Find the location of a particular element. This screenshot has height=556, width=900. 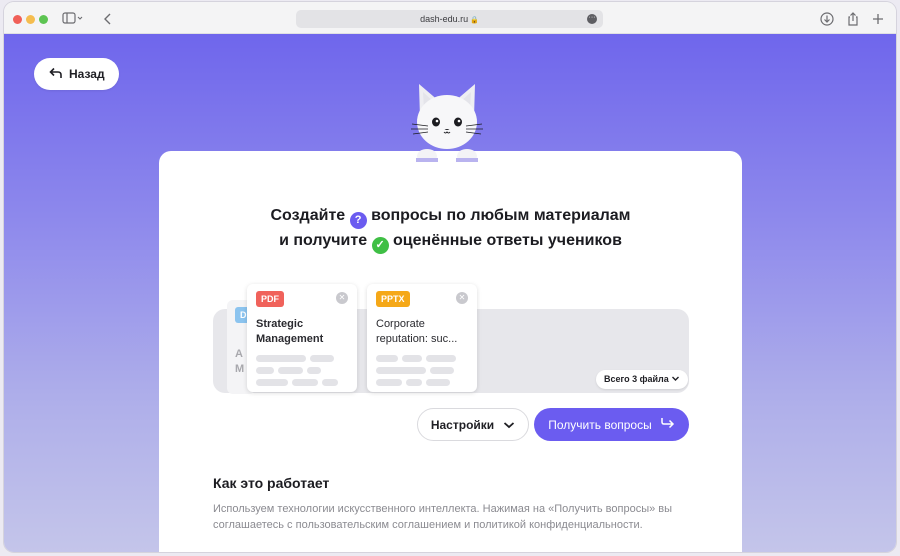

file-type-tag: PPTX is located at coordinates (393, 299).